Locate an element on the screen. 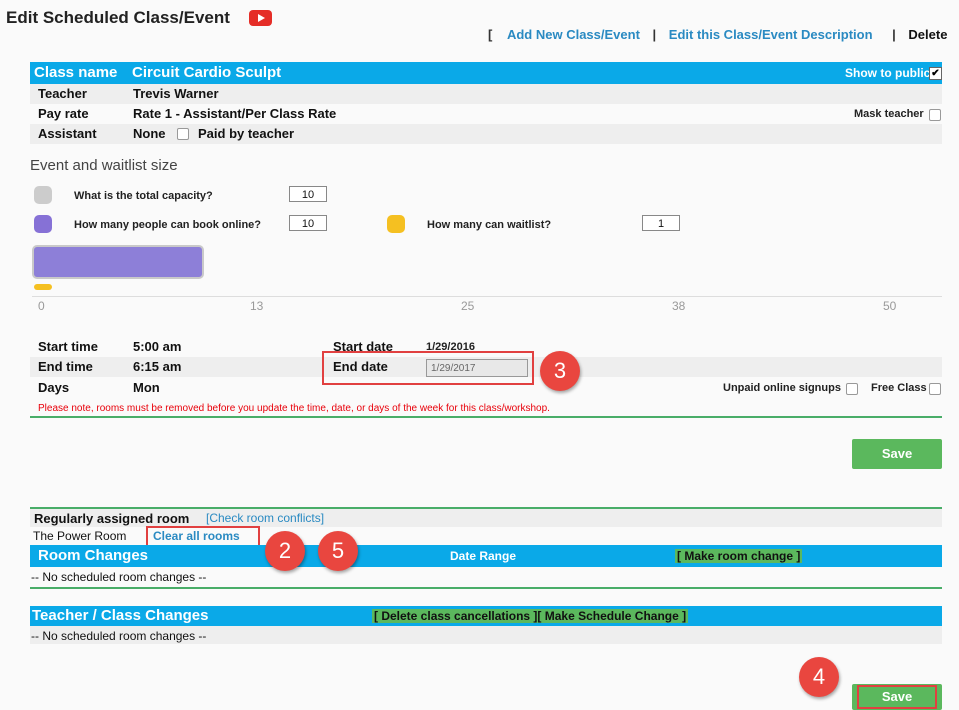  room-name: The Power Room is located at coordinates (80, 536).